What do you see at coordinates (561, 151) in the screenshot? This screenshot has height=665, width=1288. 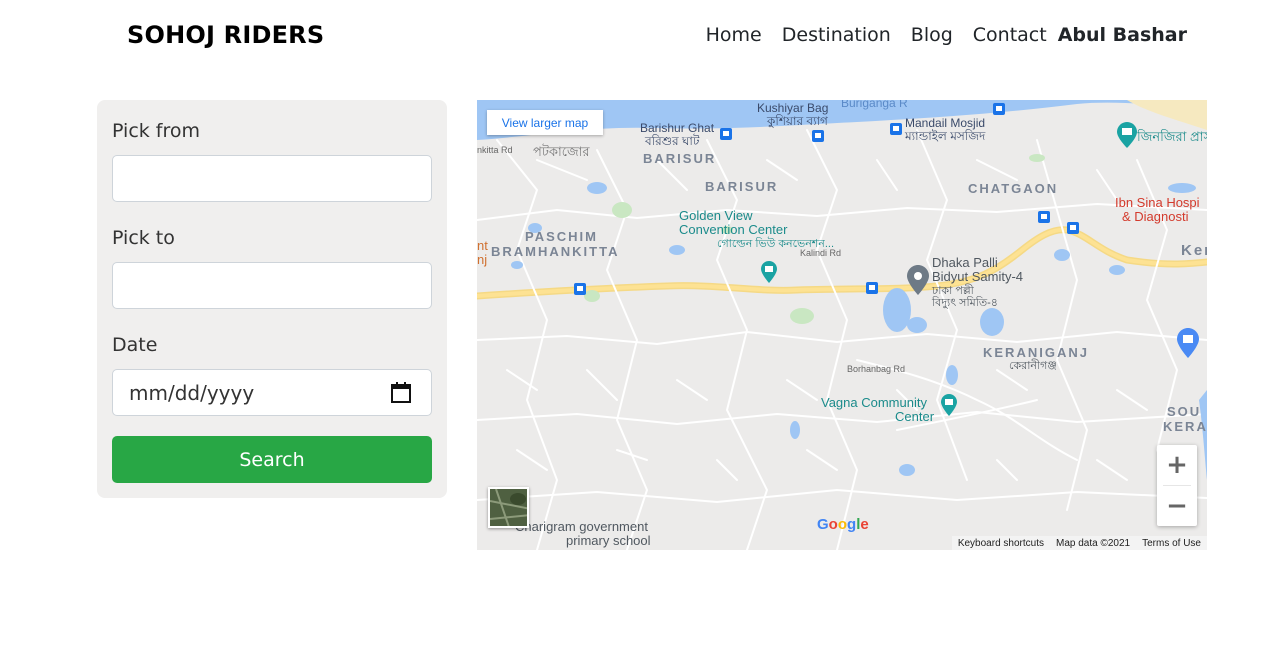 I see `map-label-potkajor-bn: পটকাজোর` at bounding box center [561, 151].